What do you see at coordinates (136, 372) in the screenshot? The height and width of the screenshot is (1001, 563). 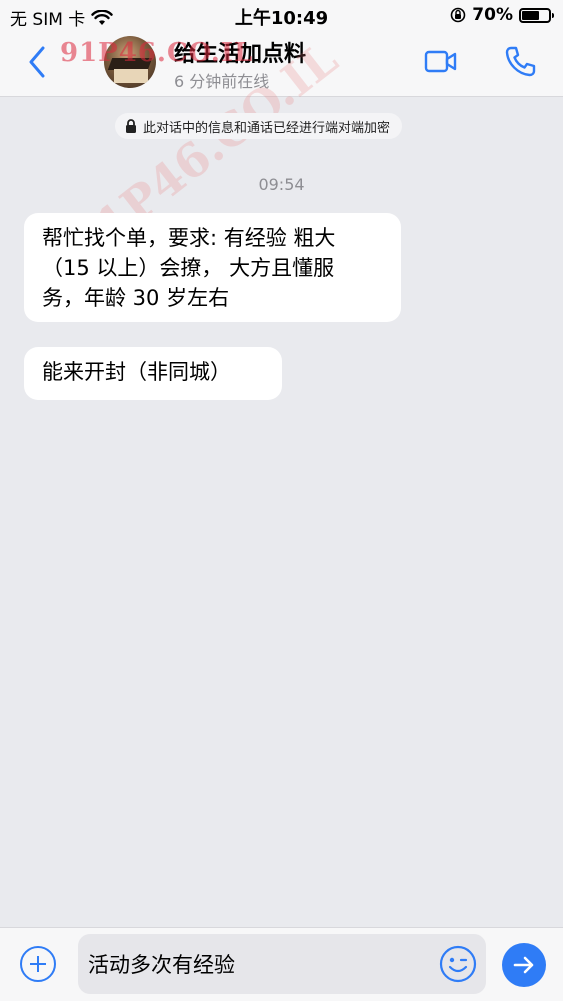 I see `message-line: 能来开封（非同城）` at bounding box center [136, 372].